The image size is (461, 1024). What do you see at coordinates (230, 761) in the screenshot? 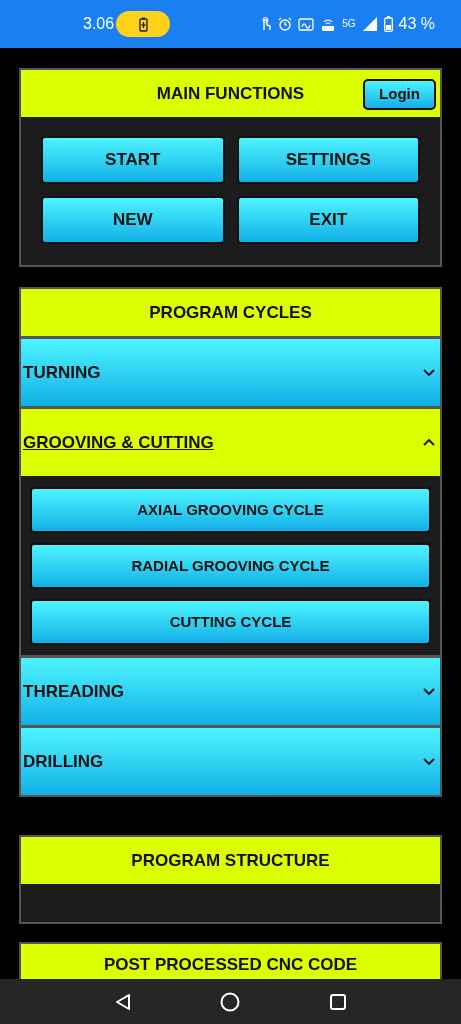
I see `accordion-header: DRILLING` at bounding box center [230, 761].